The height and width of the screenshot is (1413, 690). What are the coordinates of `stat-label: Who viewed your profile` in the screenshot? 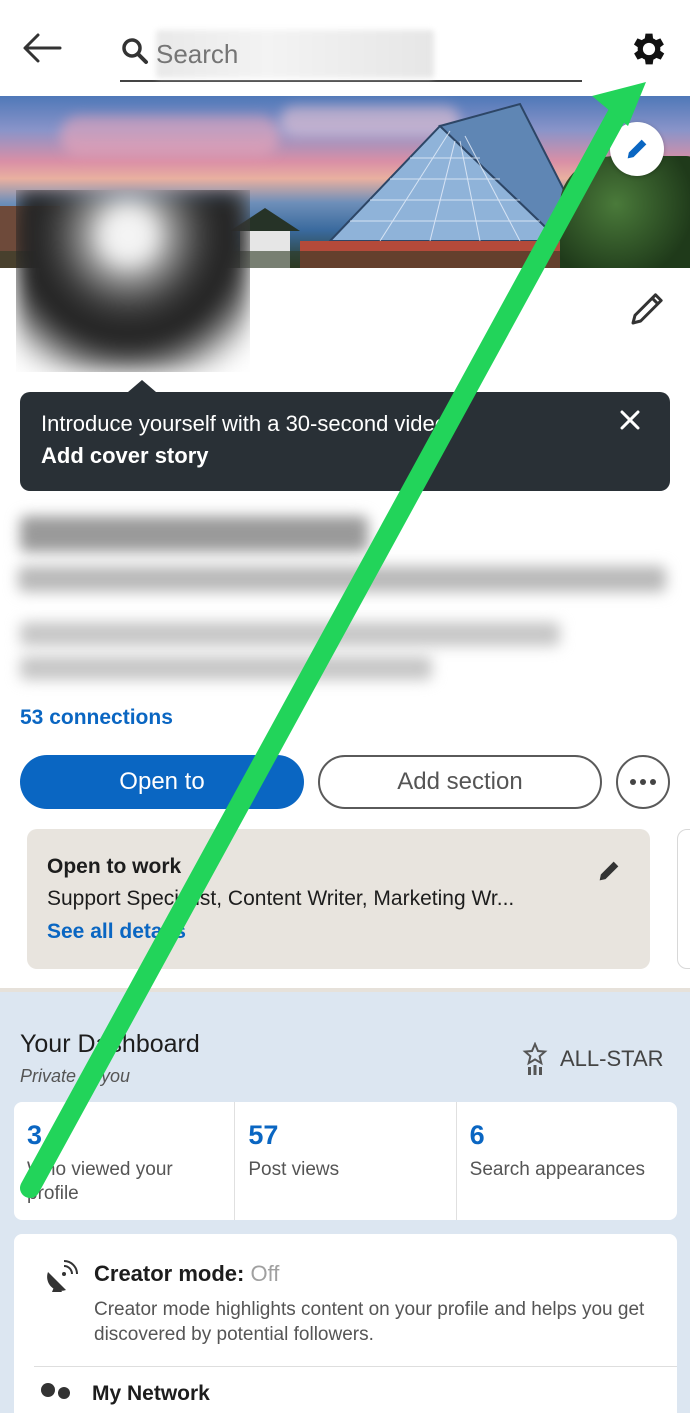 It's located at (100, 1181).